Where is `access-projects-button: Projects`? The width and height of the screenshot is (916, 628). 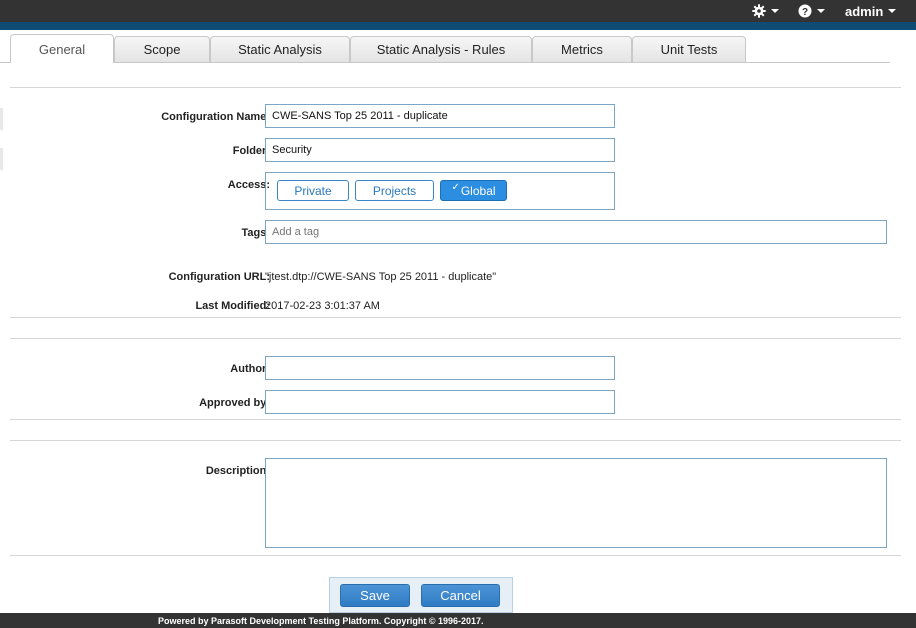 access-projects-button: Projects is located at coordinates (394, 190).